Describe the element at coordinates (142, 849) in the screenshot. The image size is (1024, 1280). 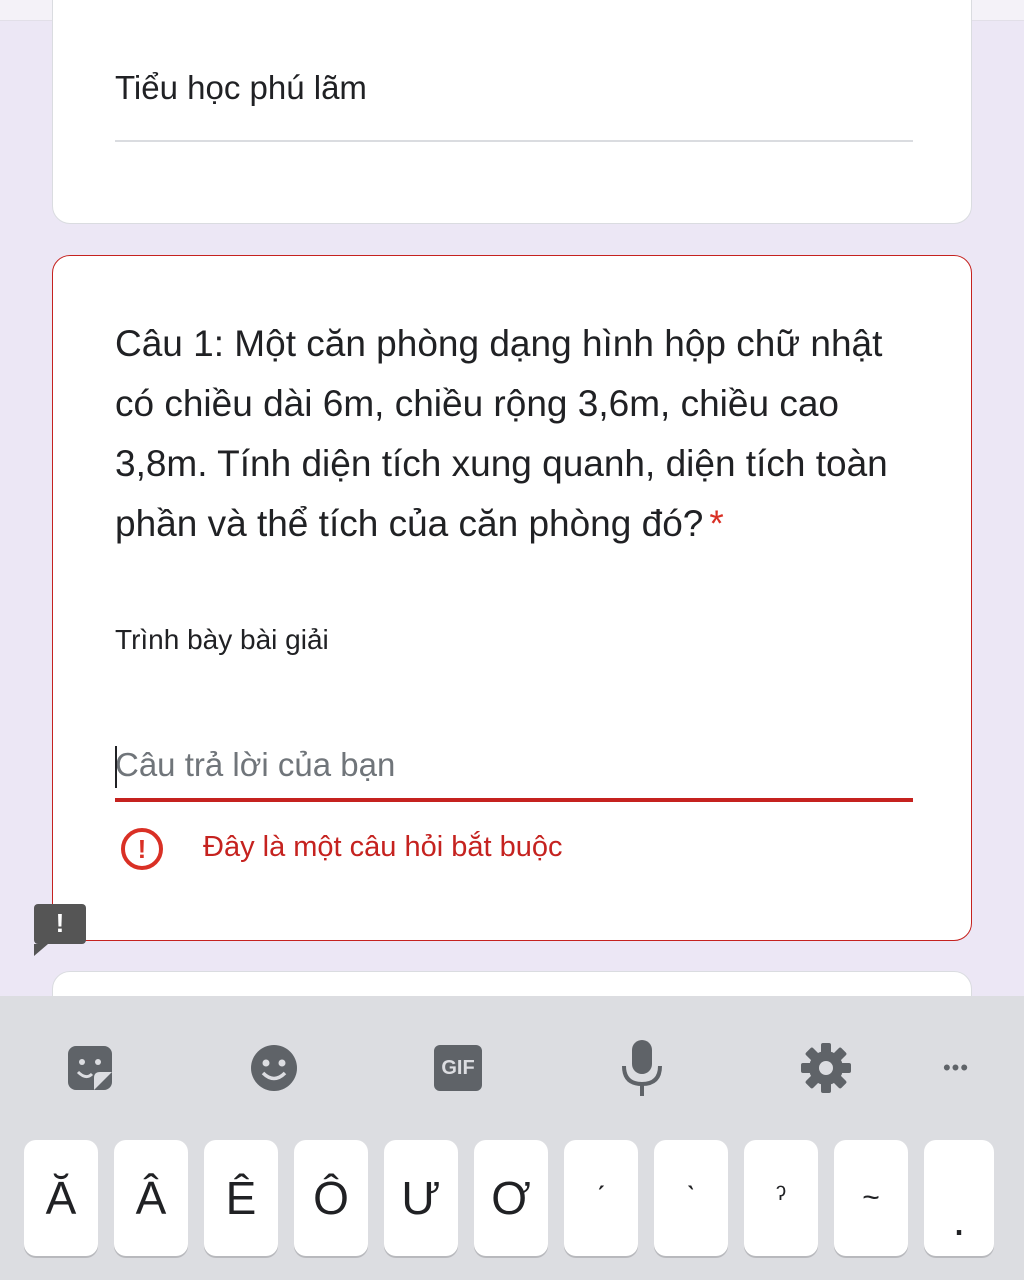
I see `error-icon: !` at that location.